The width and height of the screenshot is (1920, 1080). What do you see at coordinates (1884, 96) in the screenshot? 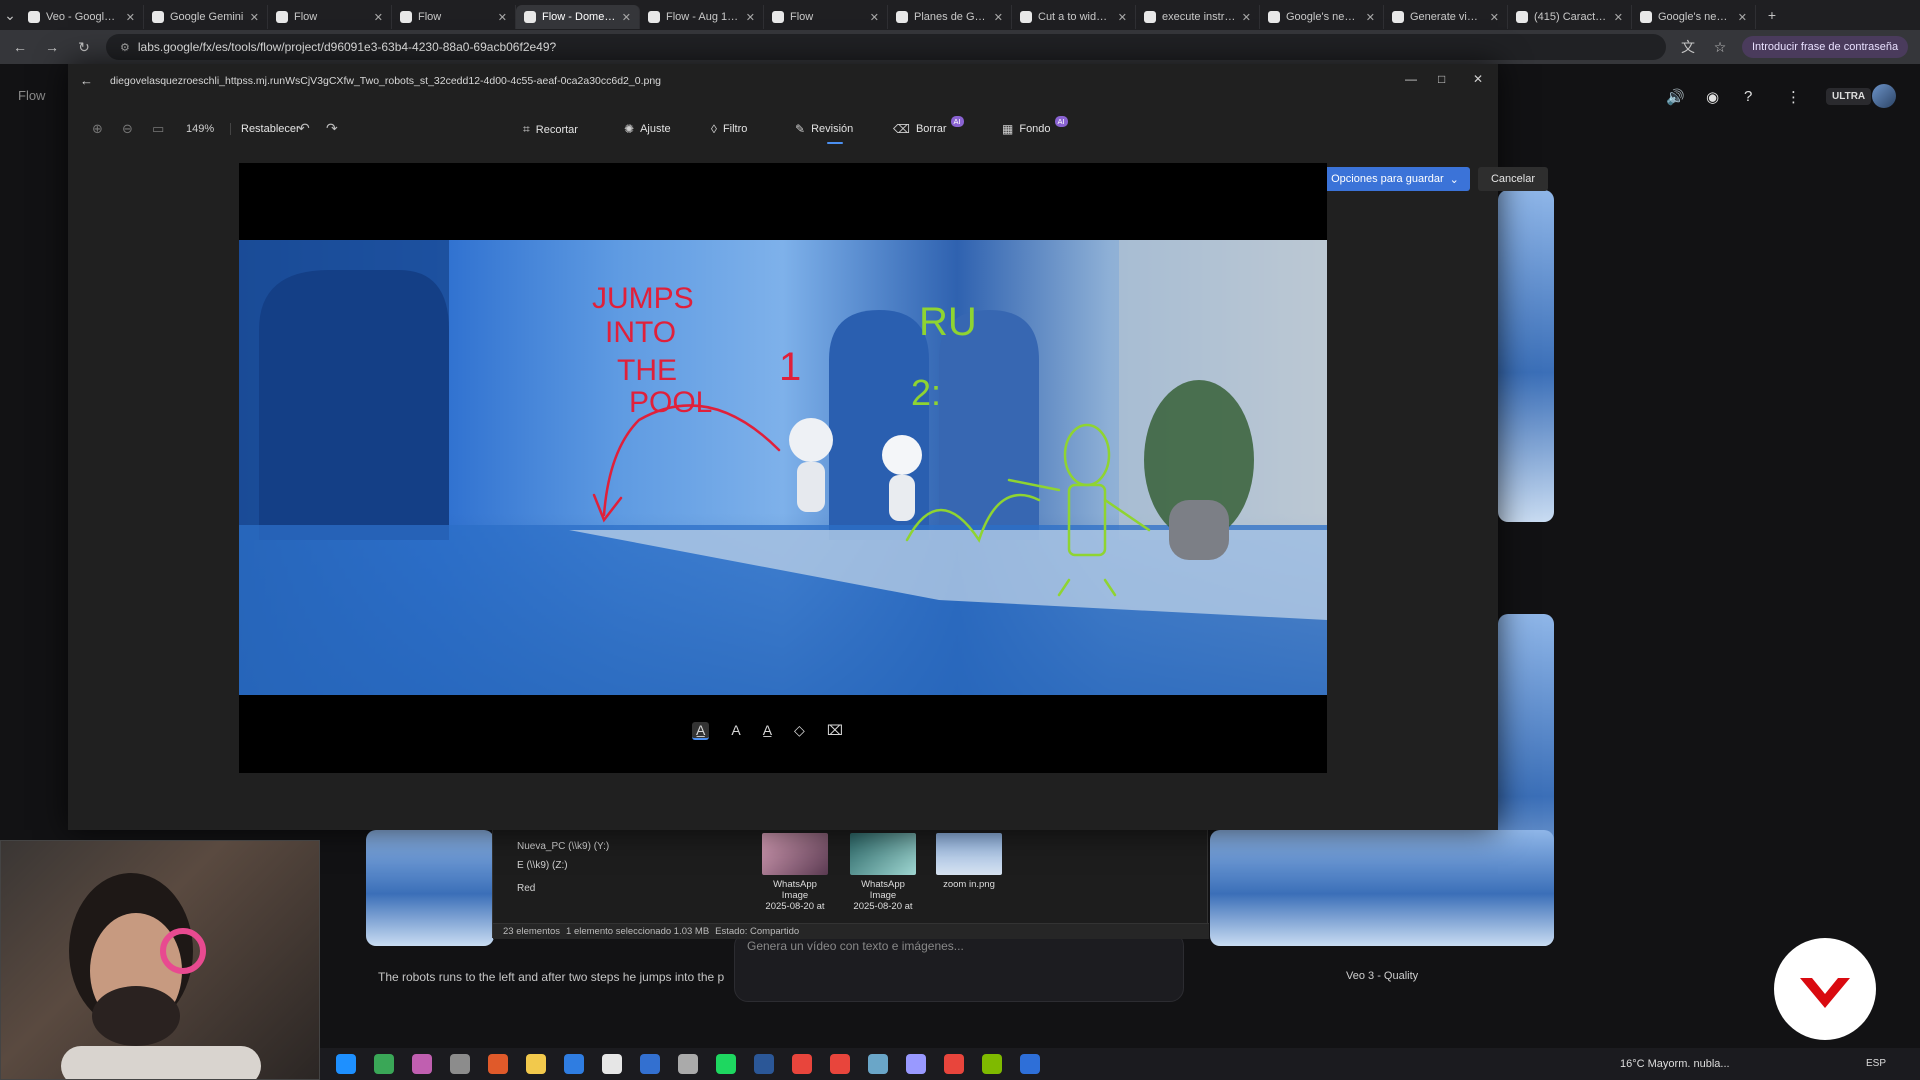
I see `avatar` at bounding box center [1884, 96].